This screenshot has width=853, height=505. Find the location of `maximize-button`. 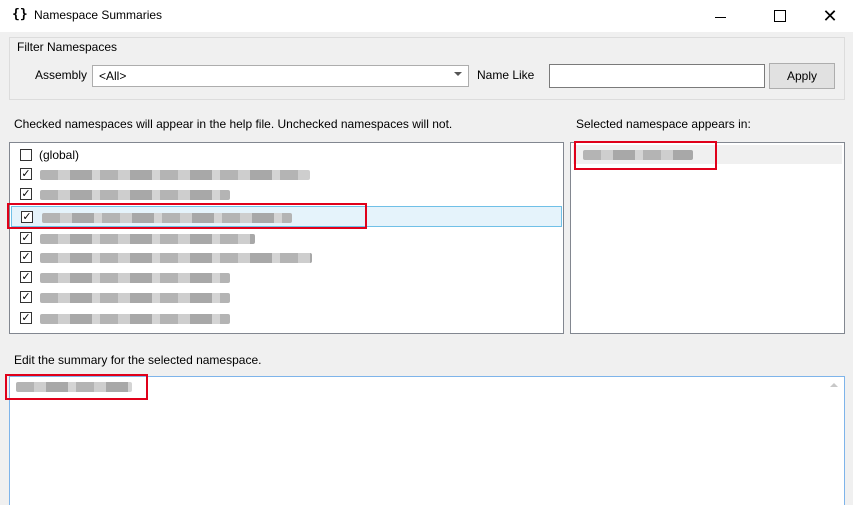

maximize-button is located at coordinates (780, 16).